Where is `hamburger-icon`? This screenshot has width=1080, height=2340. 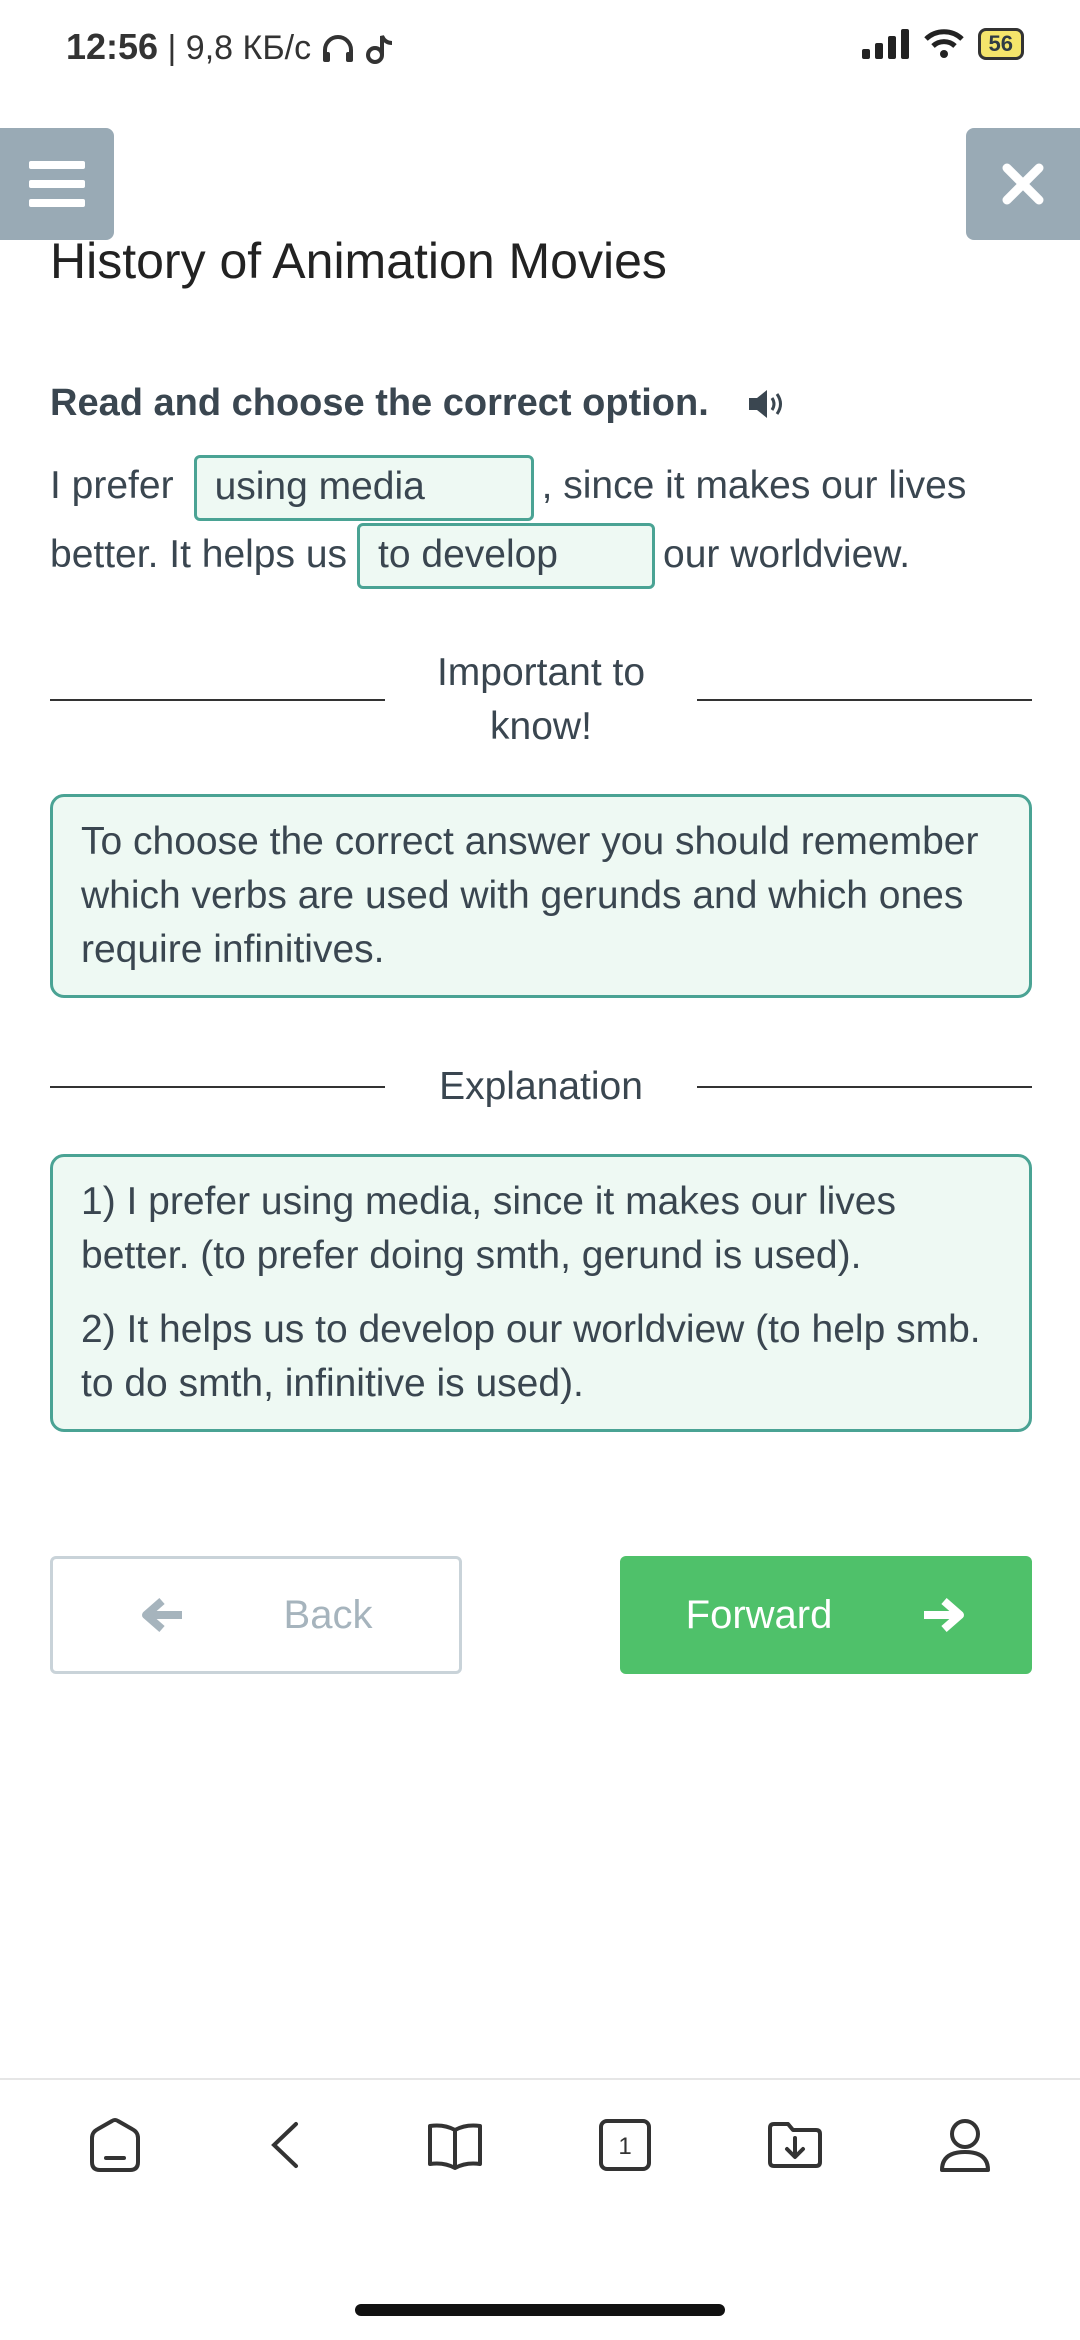 hamburger-icon is located at coordinates (57, 184).